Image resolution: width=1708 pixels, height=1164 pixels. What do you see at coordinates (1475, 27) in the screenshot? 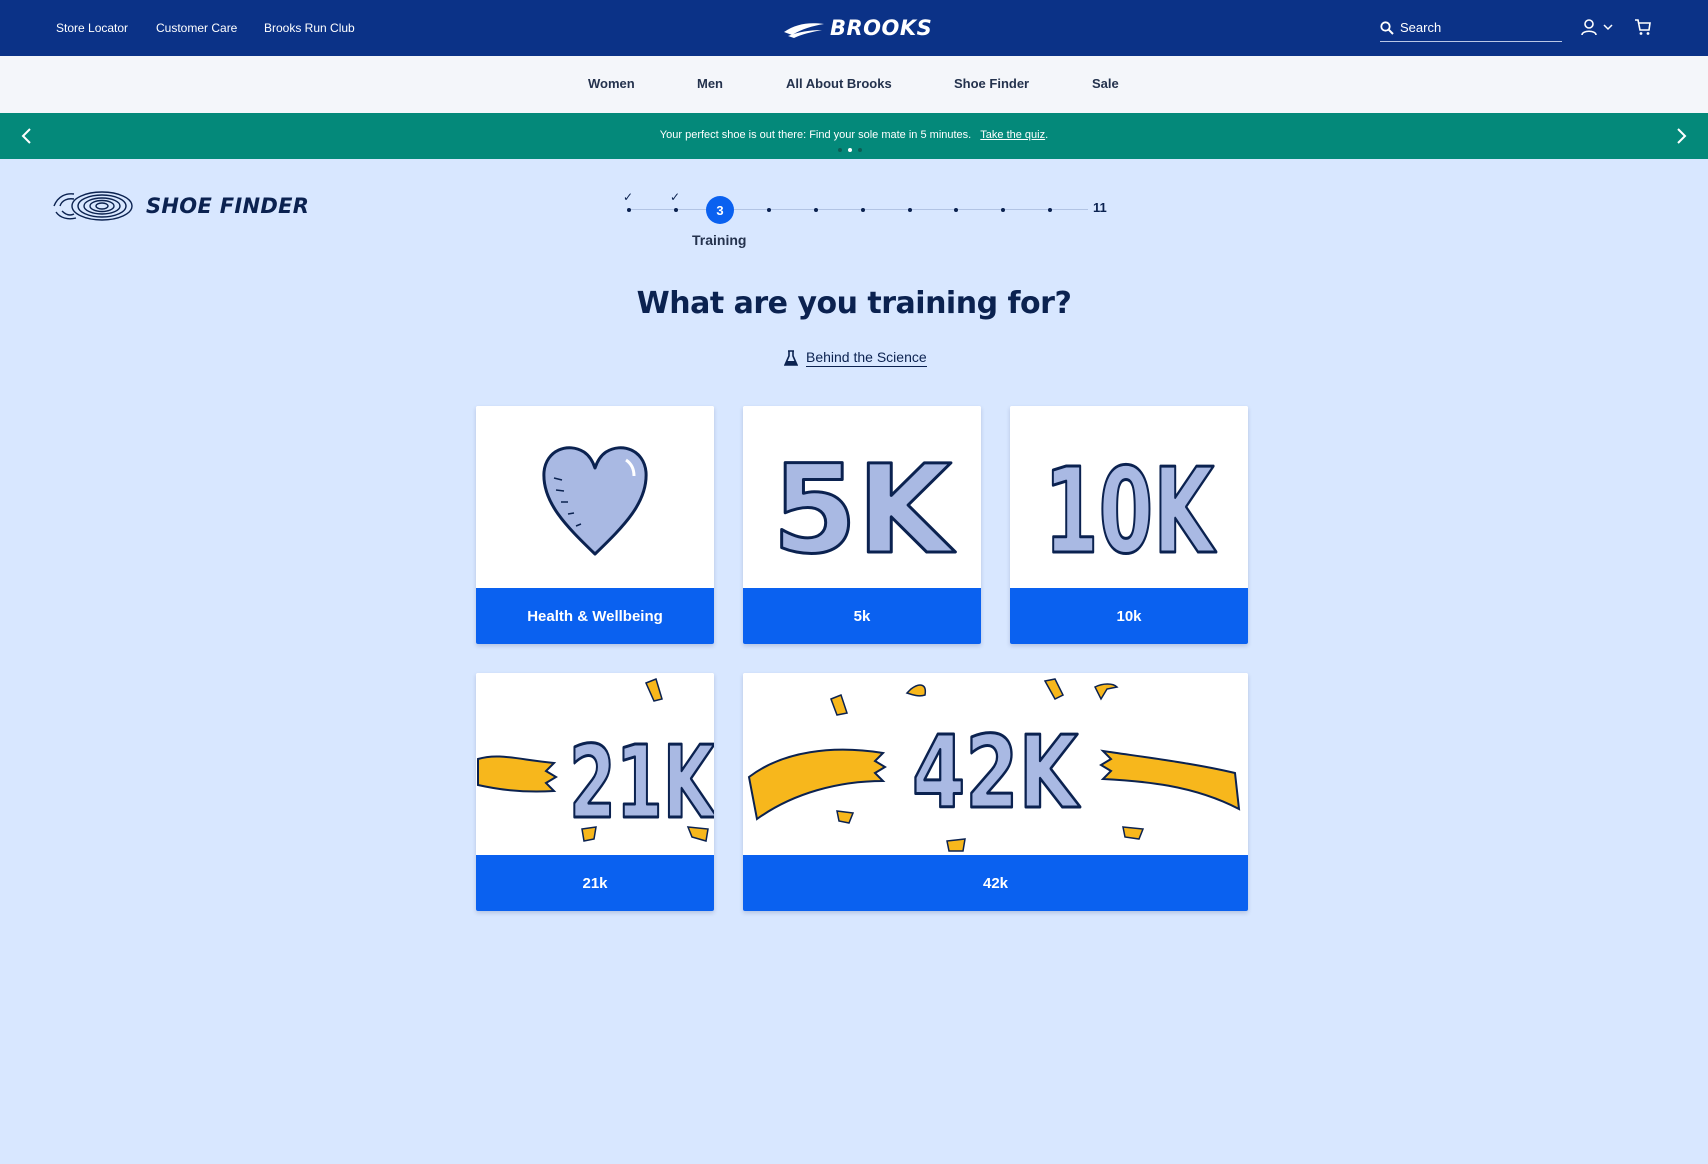
I see `search-input` at bounding box center [1475, 27].